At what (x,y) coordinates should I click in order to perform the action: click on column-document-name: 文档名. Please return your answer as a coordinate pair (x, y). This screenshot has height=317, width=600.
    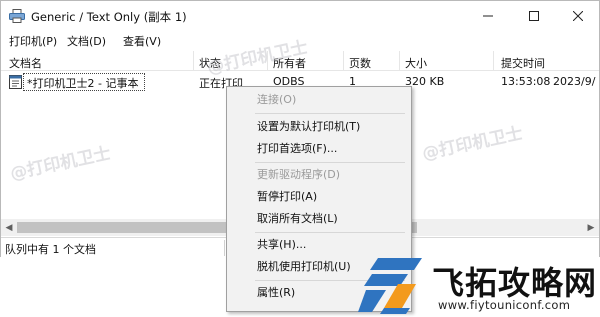
    Looking at the image, I should click on (25, 63).